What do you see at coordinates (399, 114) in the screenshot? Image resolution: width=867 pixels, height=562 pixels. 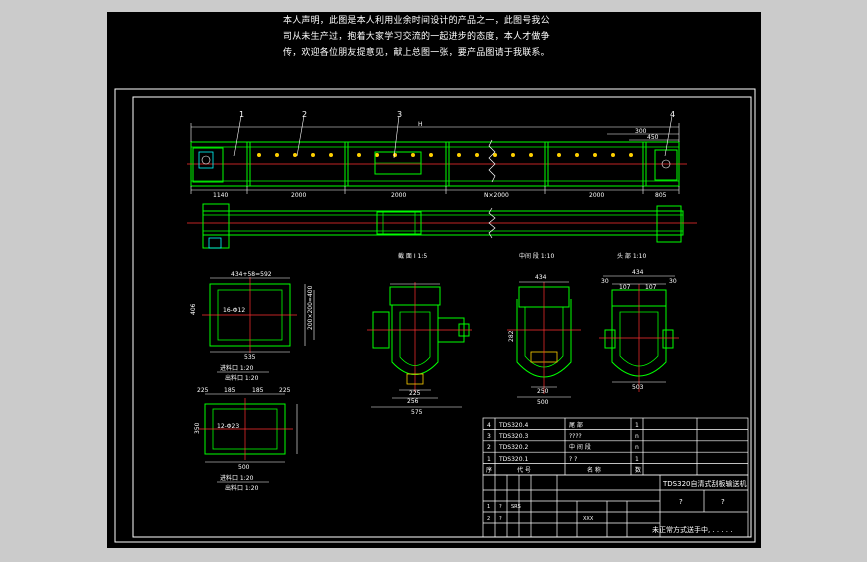 I see `callout-3: 3` at bounding box center [399, 114].